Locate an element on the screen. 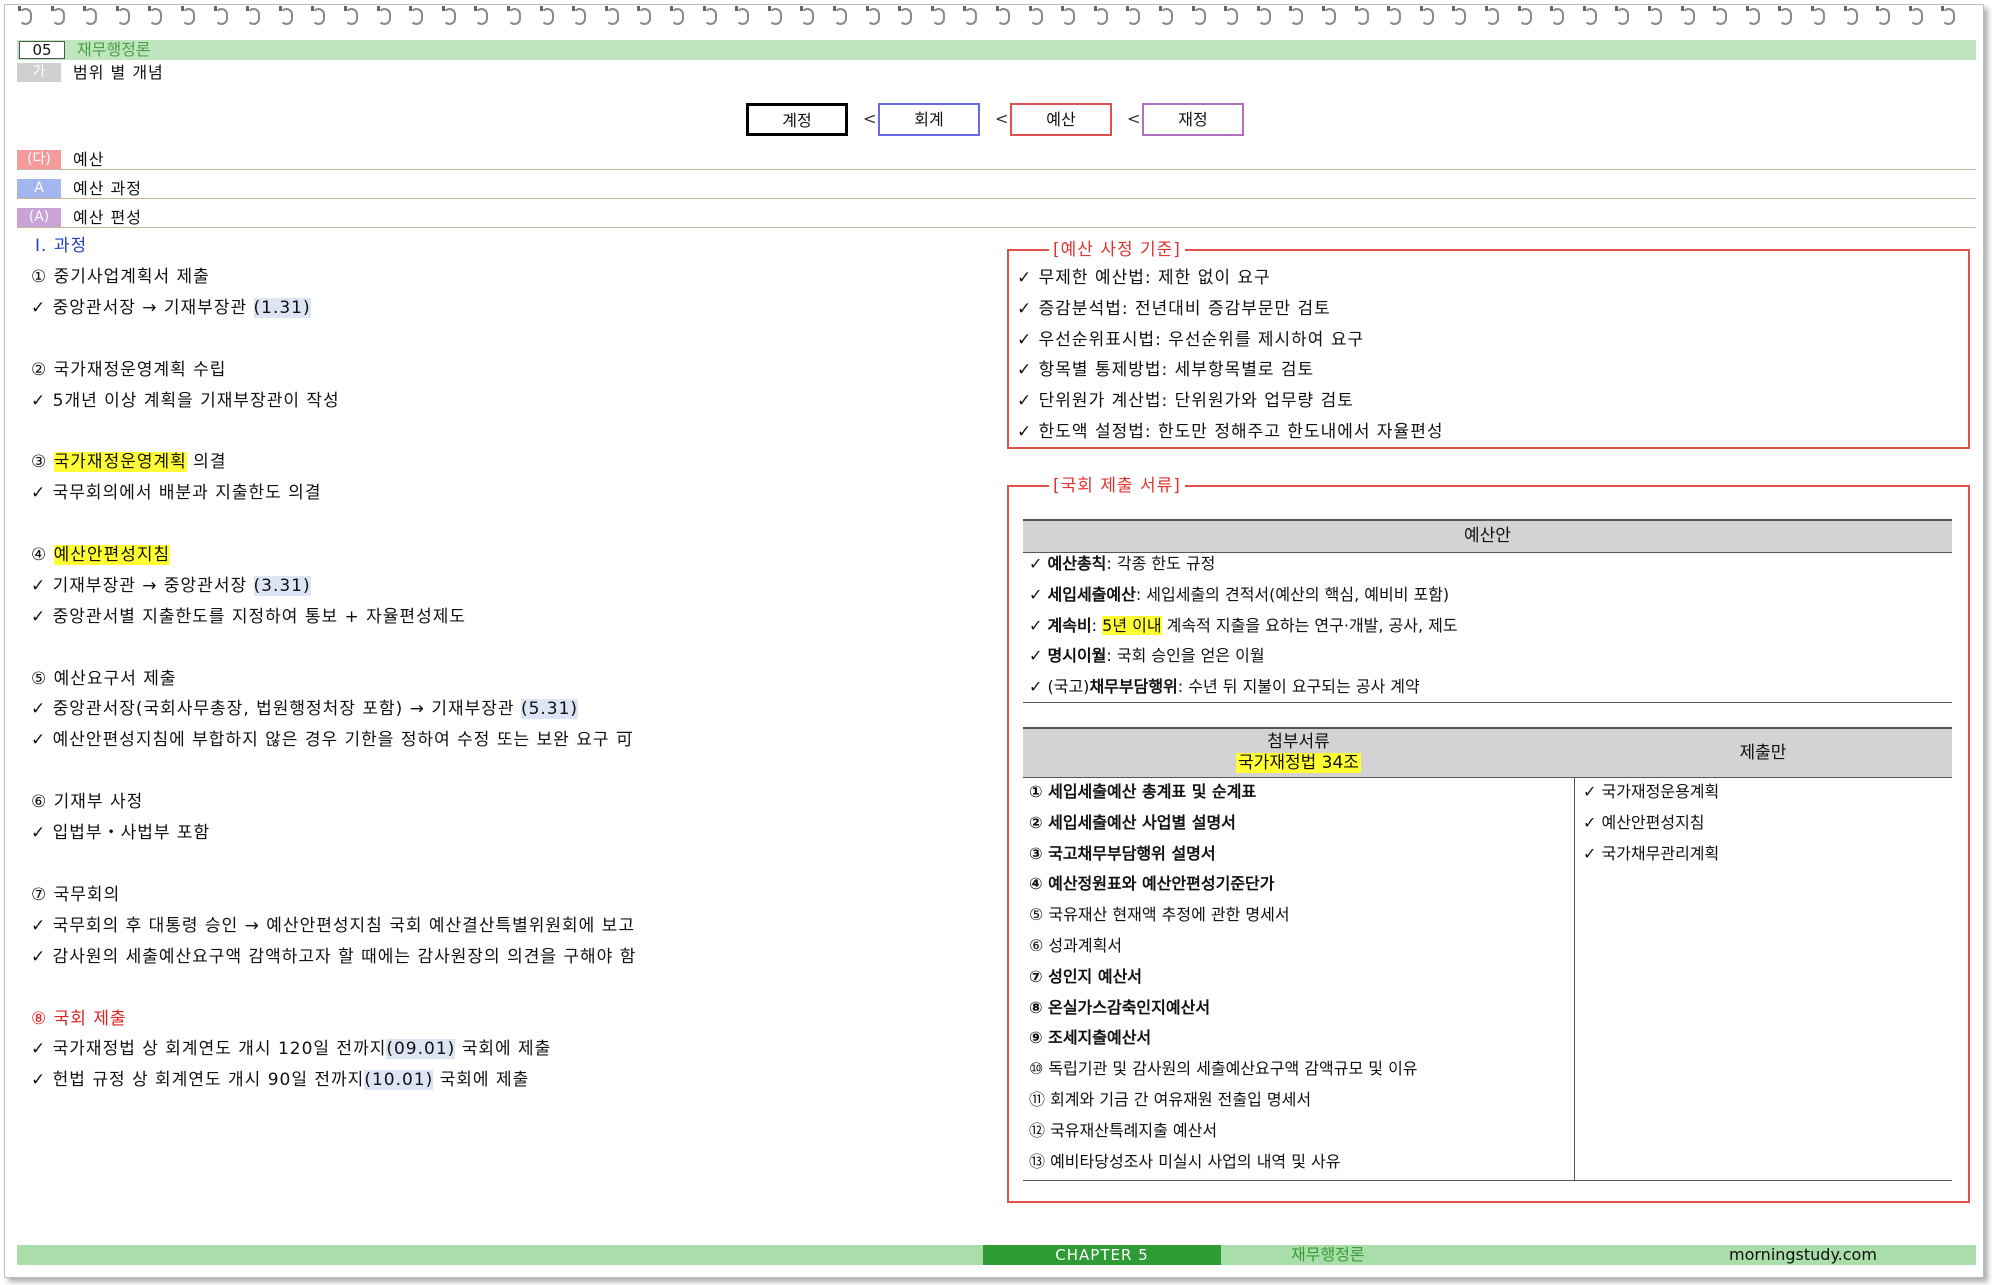 This screenshot has height=1285, width=1992. budget-item: ✓ 세입세출예산: 세입세출의 견적서(예산의 핵심, 예비비 포함) is located at coordinates (1239, 594).